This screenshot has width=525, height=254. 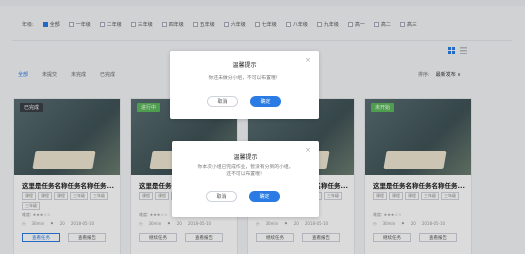 What do you see at coordinates (244, 78) in the screenshot?
I see `modal-message: 你还未做分小组，不可以布置哦！` at bounding box center [244, 78].